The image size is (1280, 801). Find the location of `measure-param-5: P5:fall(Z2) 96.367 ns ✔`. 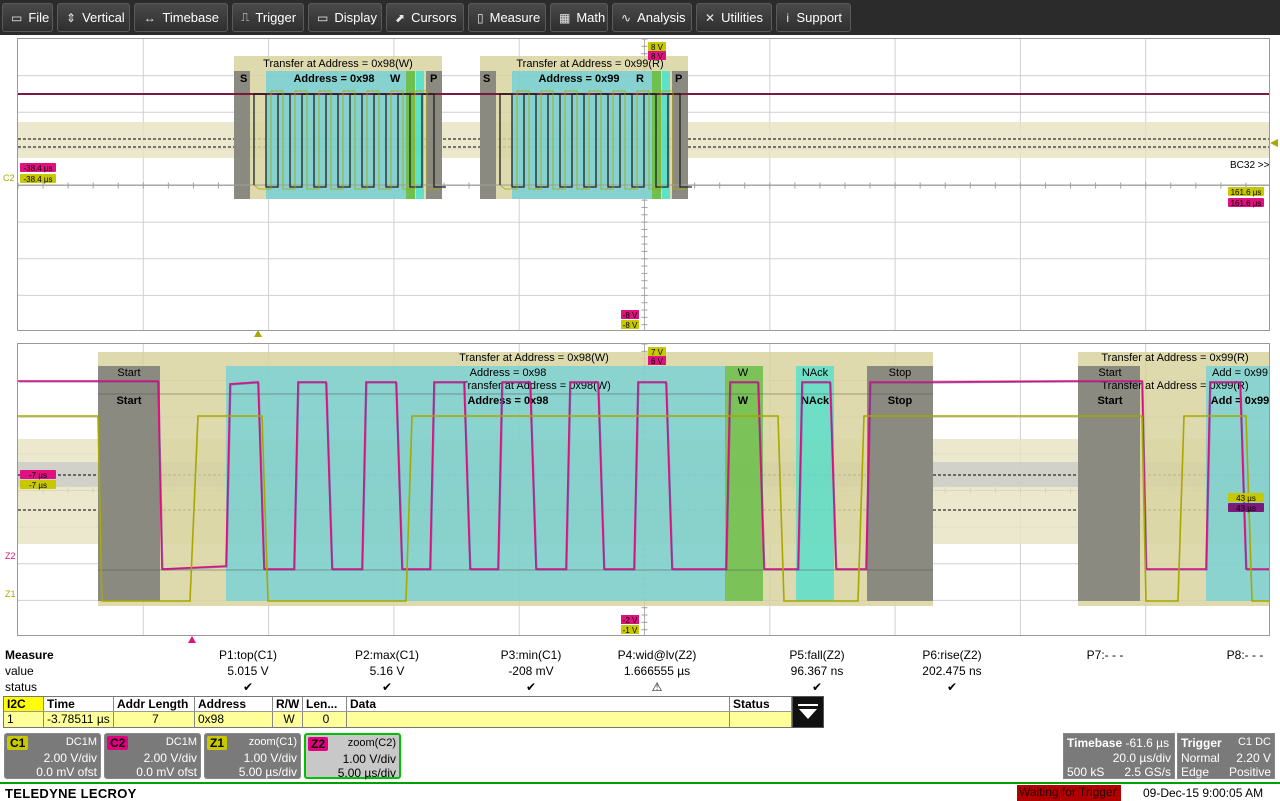

measure-param-5: P5:fall(Z2) 96.367 ns ✔ is located at coordinates (817, 672).